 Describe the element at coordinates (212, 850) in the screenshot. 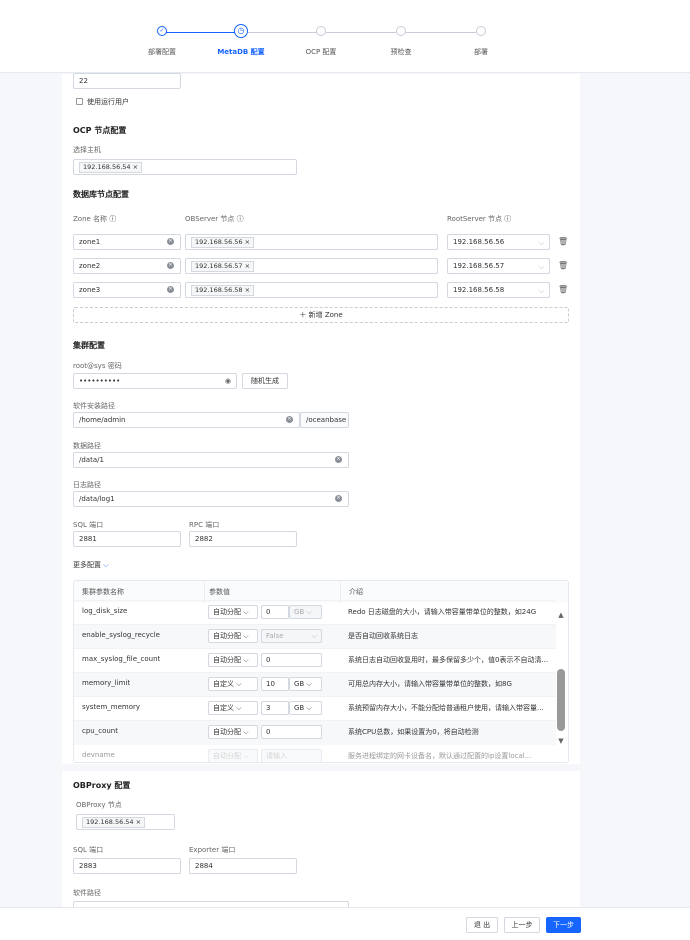

I see `exporter-port-label: Exporter 端口` at that location.